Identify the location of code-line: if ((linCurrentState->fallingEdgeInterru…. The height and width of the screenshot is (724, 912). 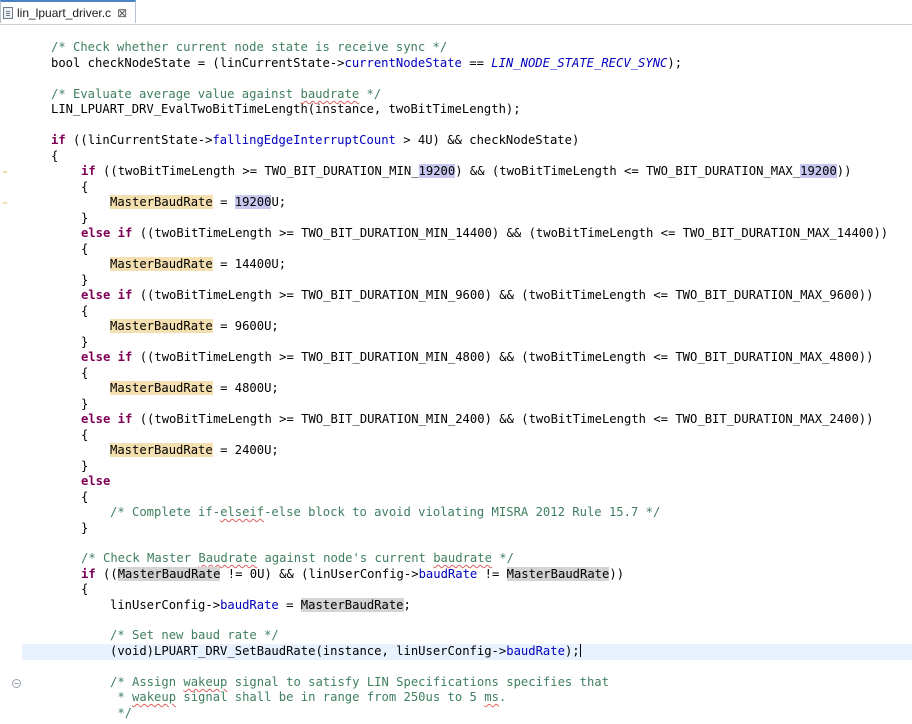
(300, 141).